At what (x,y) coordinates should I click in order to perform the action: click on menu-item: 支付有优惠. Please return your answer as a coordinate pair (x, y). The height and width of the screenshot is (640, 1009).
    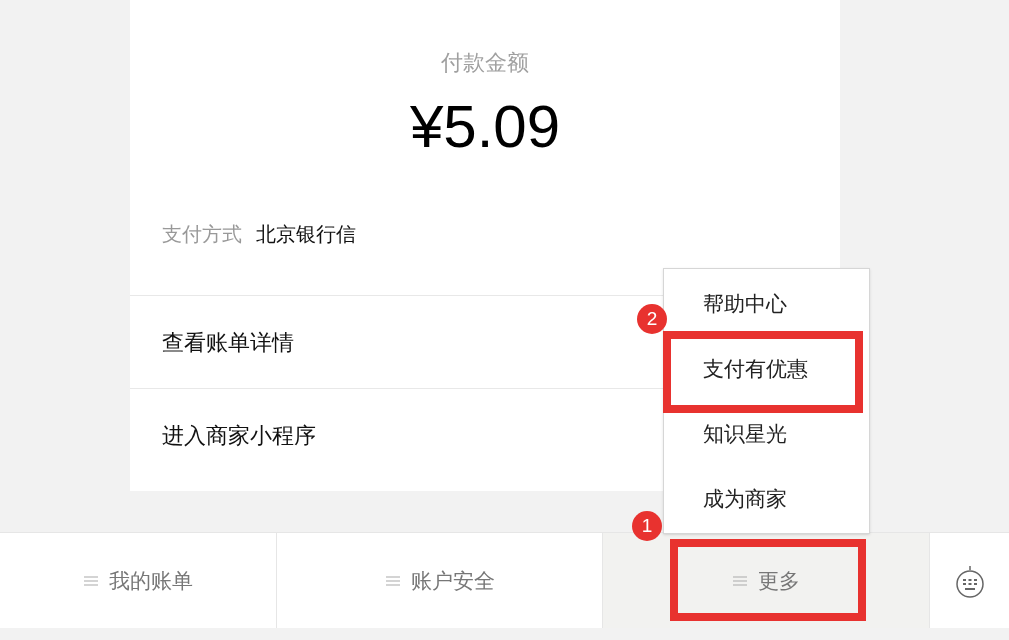
    Looking at the image, I should click on (755, 368).